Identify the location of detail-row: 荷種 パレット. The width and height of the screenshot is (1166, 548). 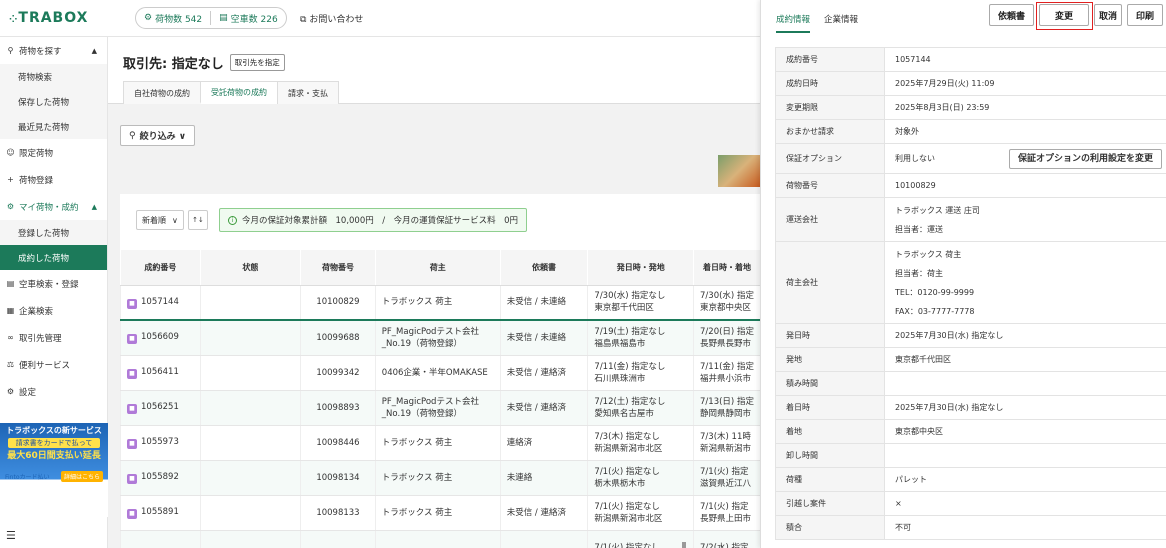
(970, 479).